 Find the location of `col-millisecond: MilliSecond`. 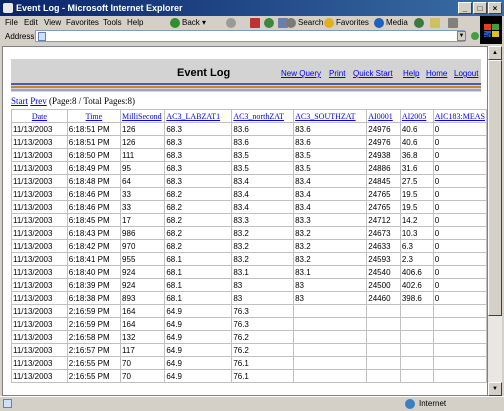

col-millisecond: MilliSecond is located at coordinates (143, 116).